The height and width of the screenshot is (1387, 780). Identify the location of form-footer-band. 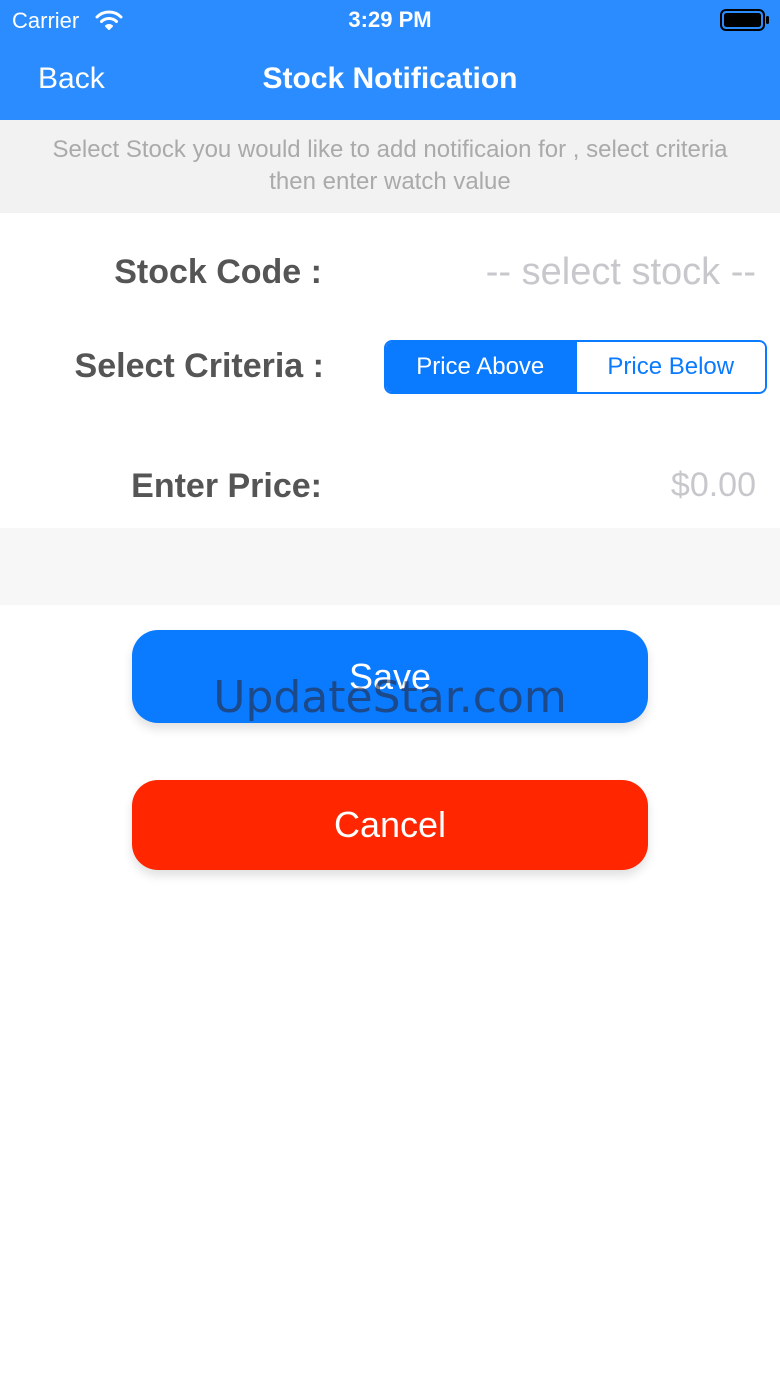
(390, 566).